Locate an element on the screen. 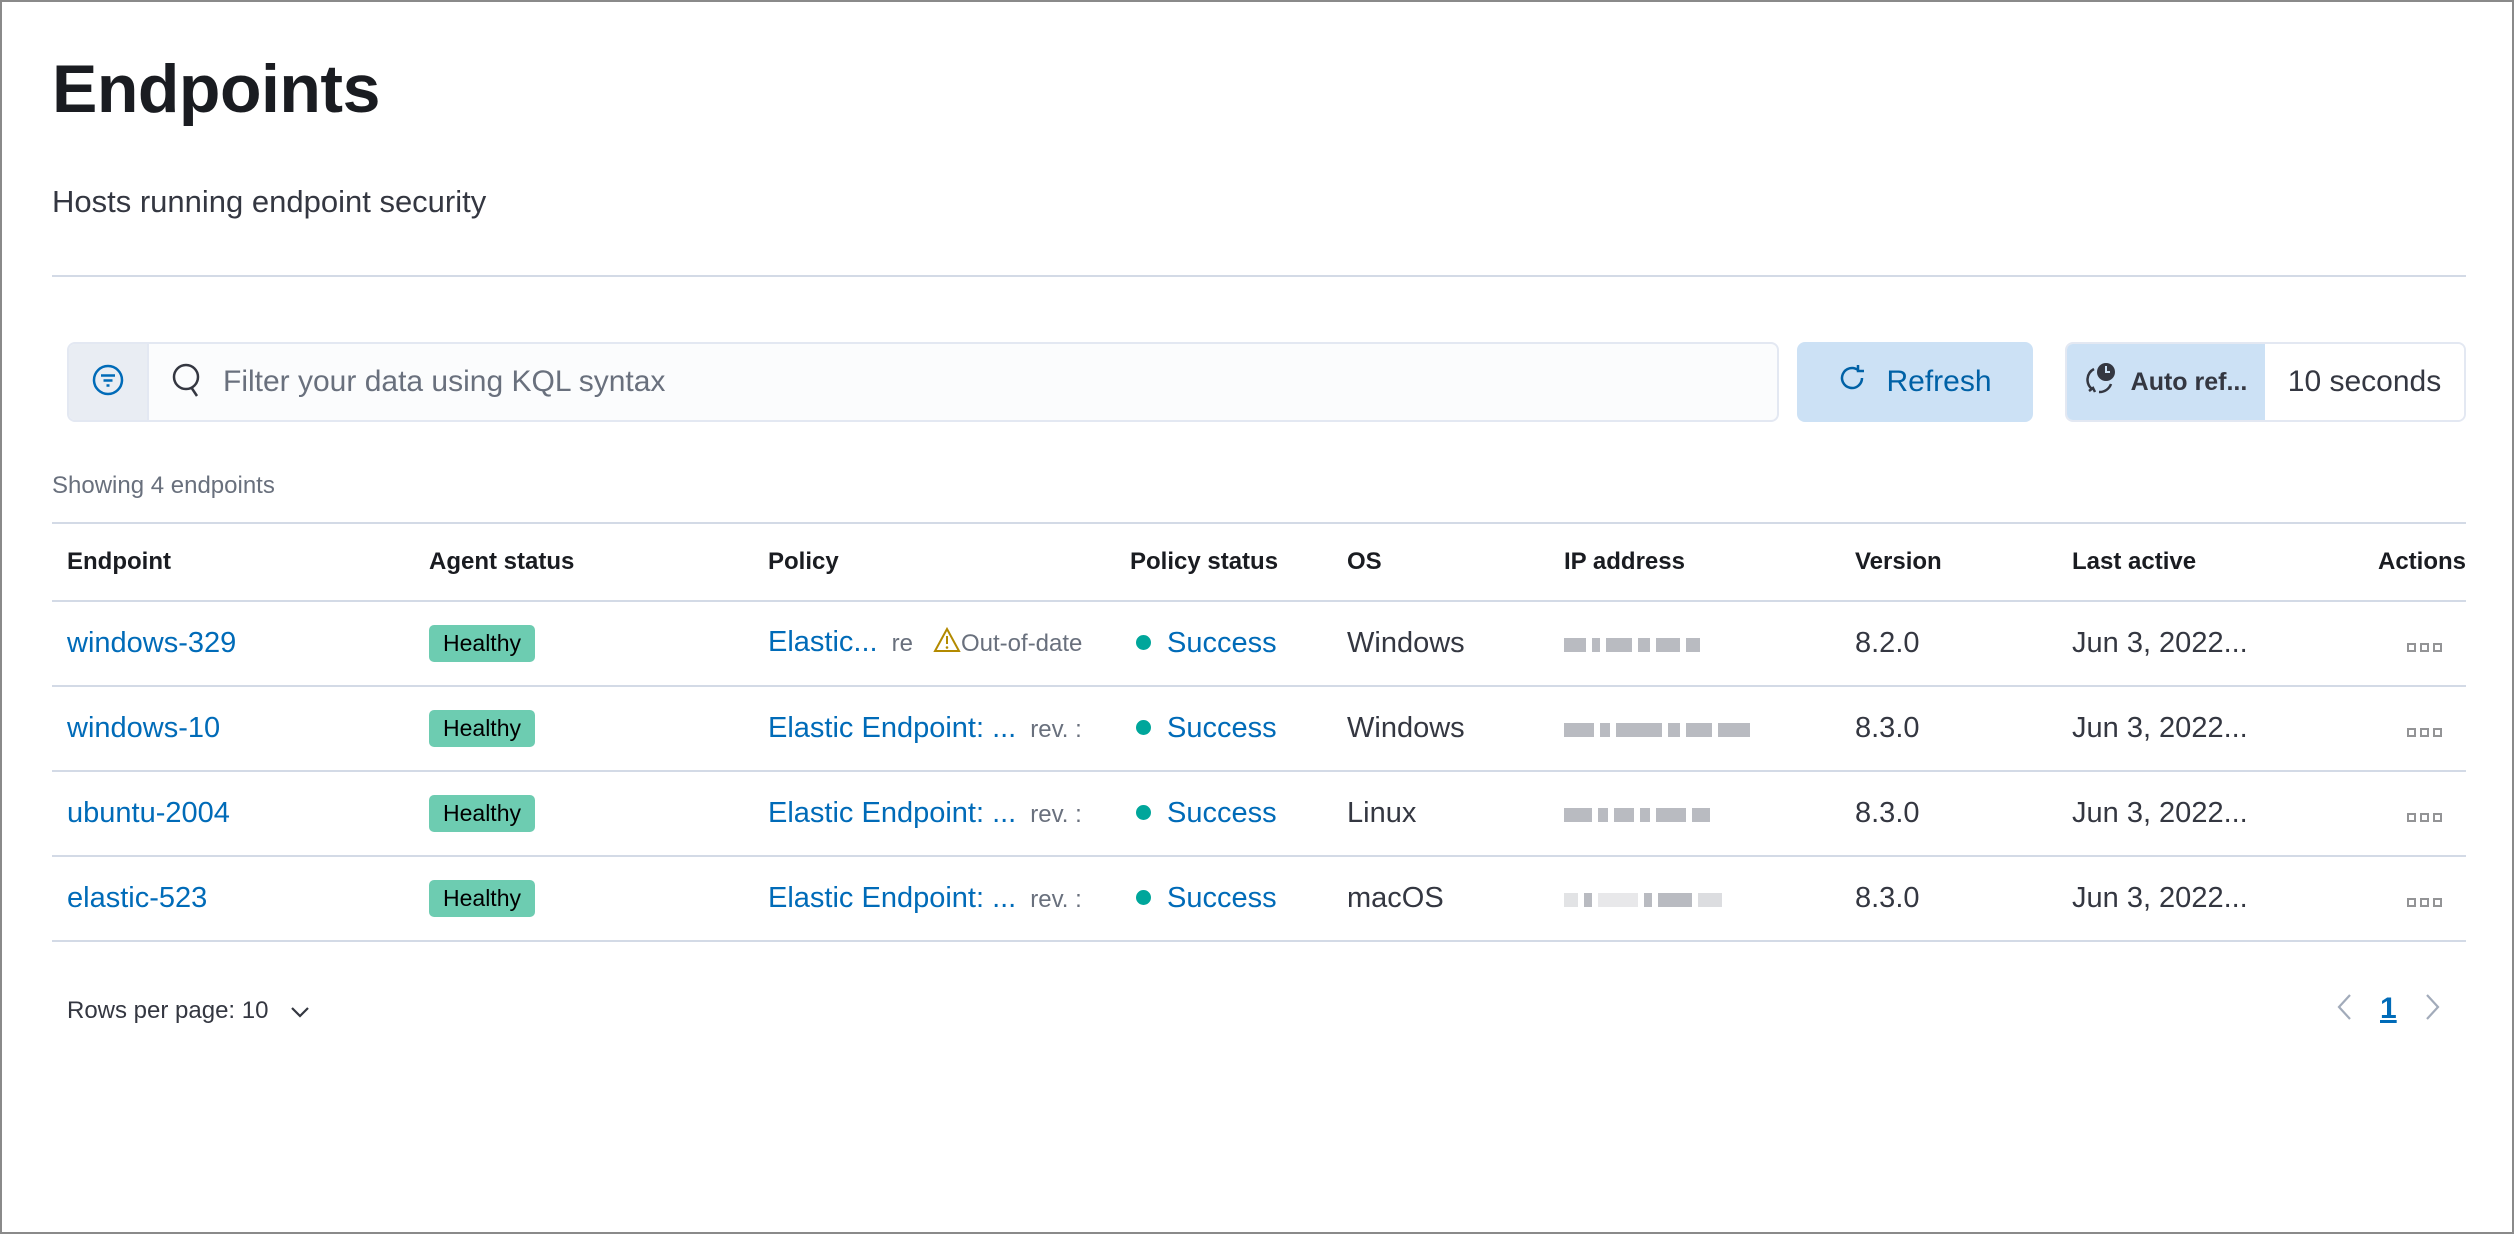 This screenshot has height=1234, width=2514. result-count: Showing 4 endpoints is located at coordinates (163, 485).